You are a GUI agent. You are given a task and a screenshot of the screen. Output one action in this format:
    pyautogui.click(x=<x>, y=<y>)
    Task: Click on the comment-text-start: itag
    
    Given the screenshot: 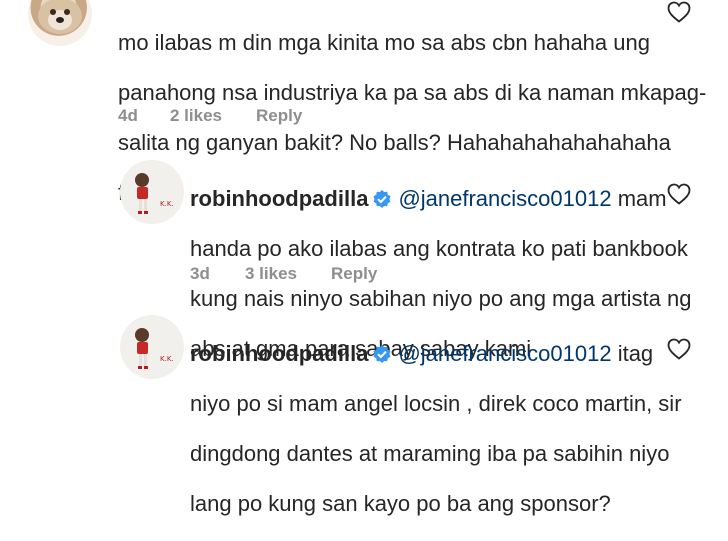 What is the action you would take?
    pyautogui.click(x=632, y=353)
    